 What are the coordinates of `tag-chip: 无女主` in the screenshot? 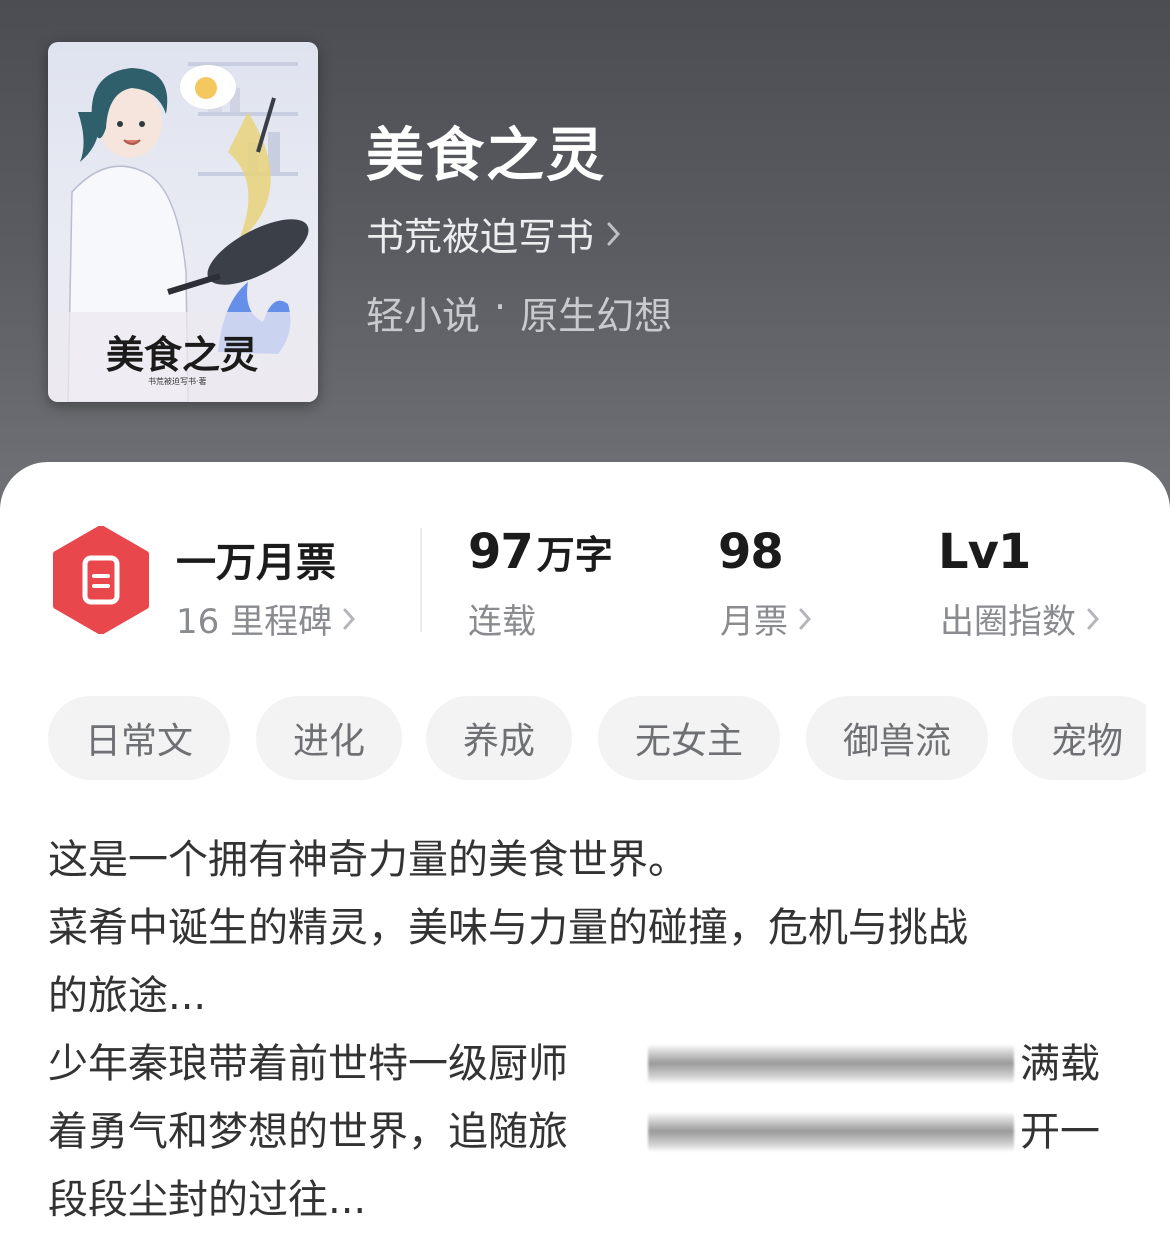 It's located at (689, 738).